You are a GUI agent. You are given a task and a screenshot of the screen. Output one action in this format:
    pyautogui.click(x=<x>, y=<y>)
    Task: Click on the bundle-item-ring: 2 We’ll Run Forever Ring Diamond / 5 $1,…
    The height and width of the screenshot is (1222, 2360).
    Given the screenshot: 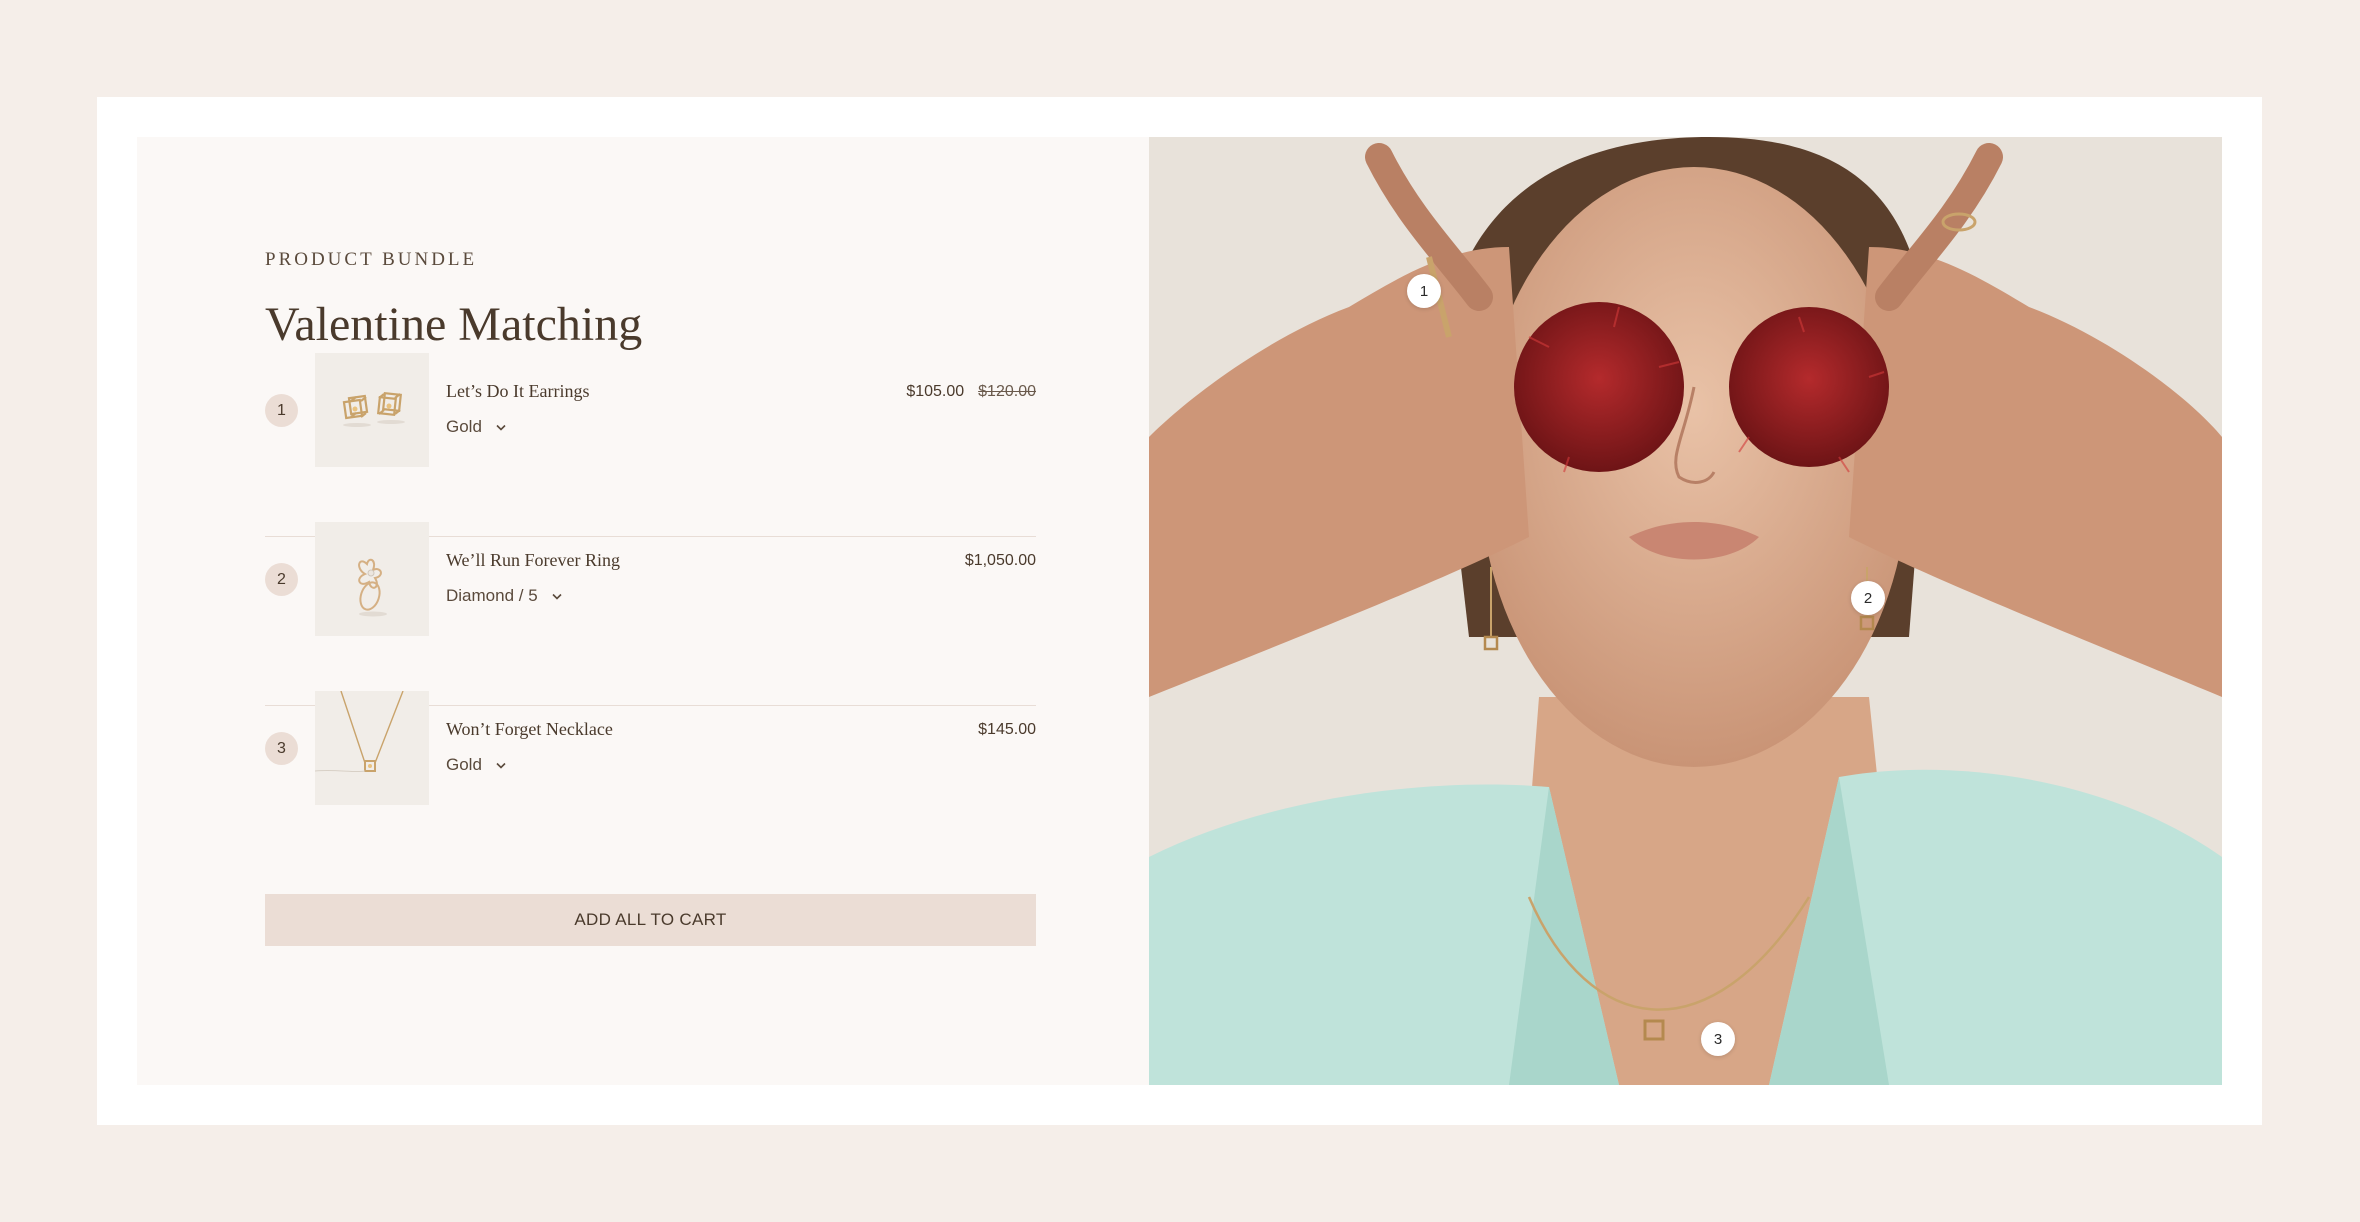 What is the action you would take?
    pyautogui.click(x=650, y=579)
    